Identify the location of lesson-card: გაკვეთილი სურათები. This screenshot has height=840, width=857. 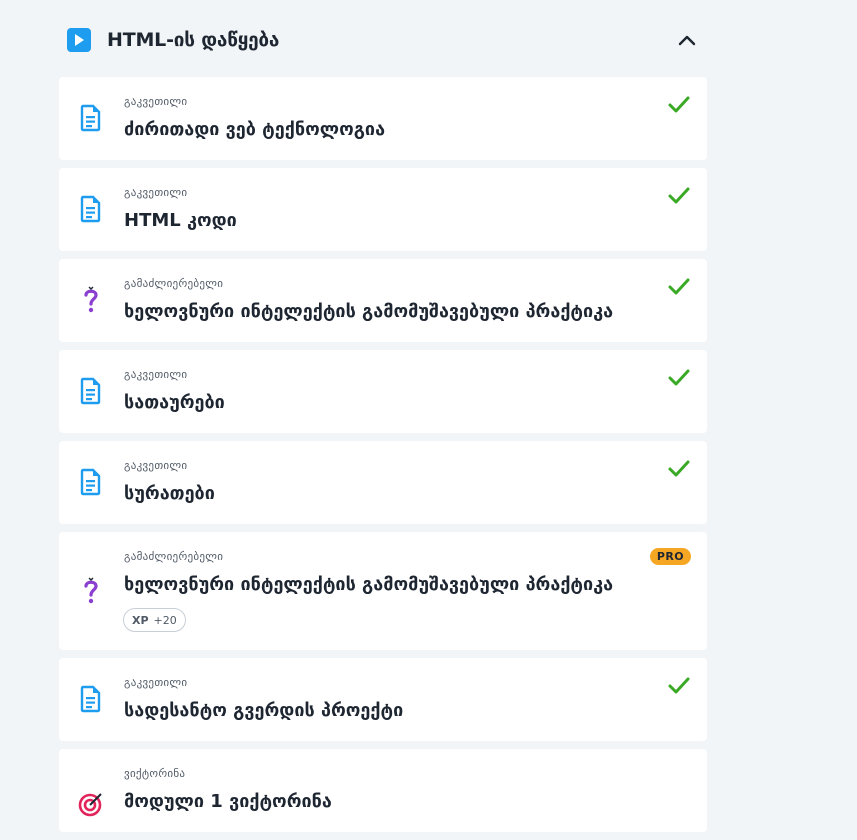
(383, 482).